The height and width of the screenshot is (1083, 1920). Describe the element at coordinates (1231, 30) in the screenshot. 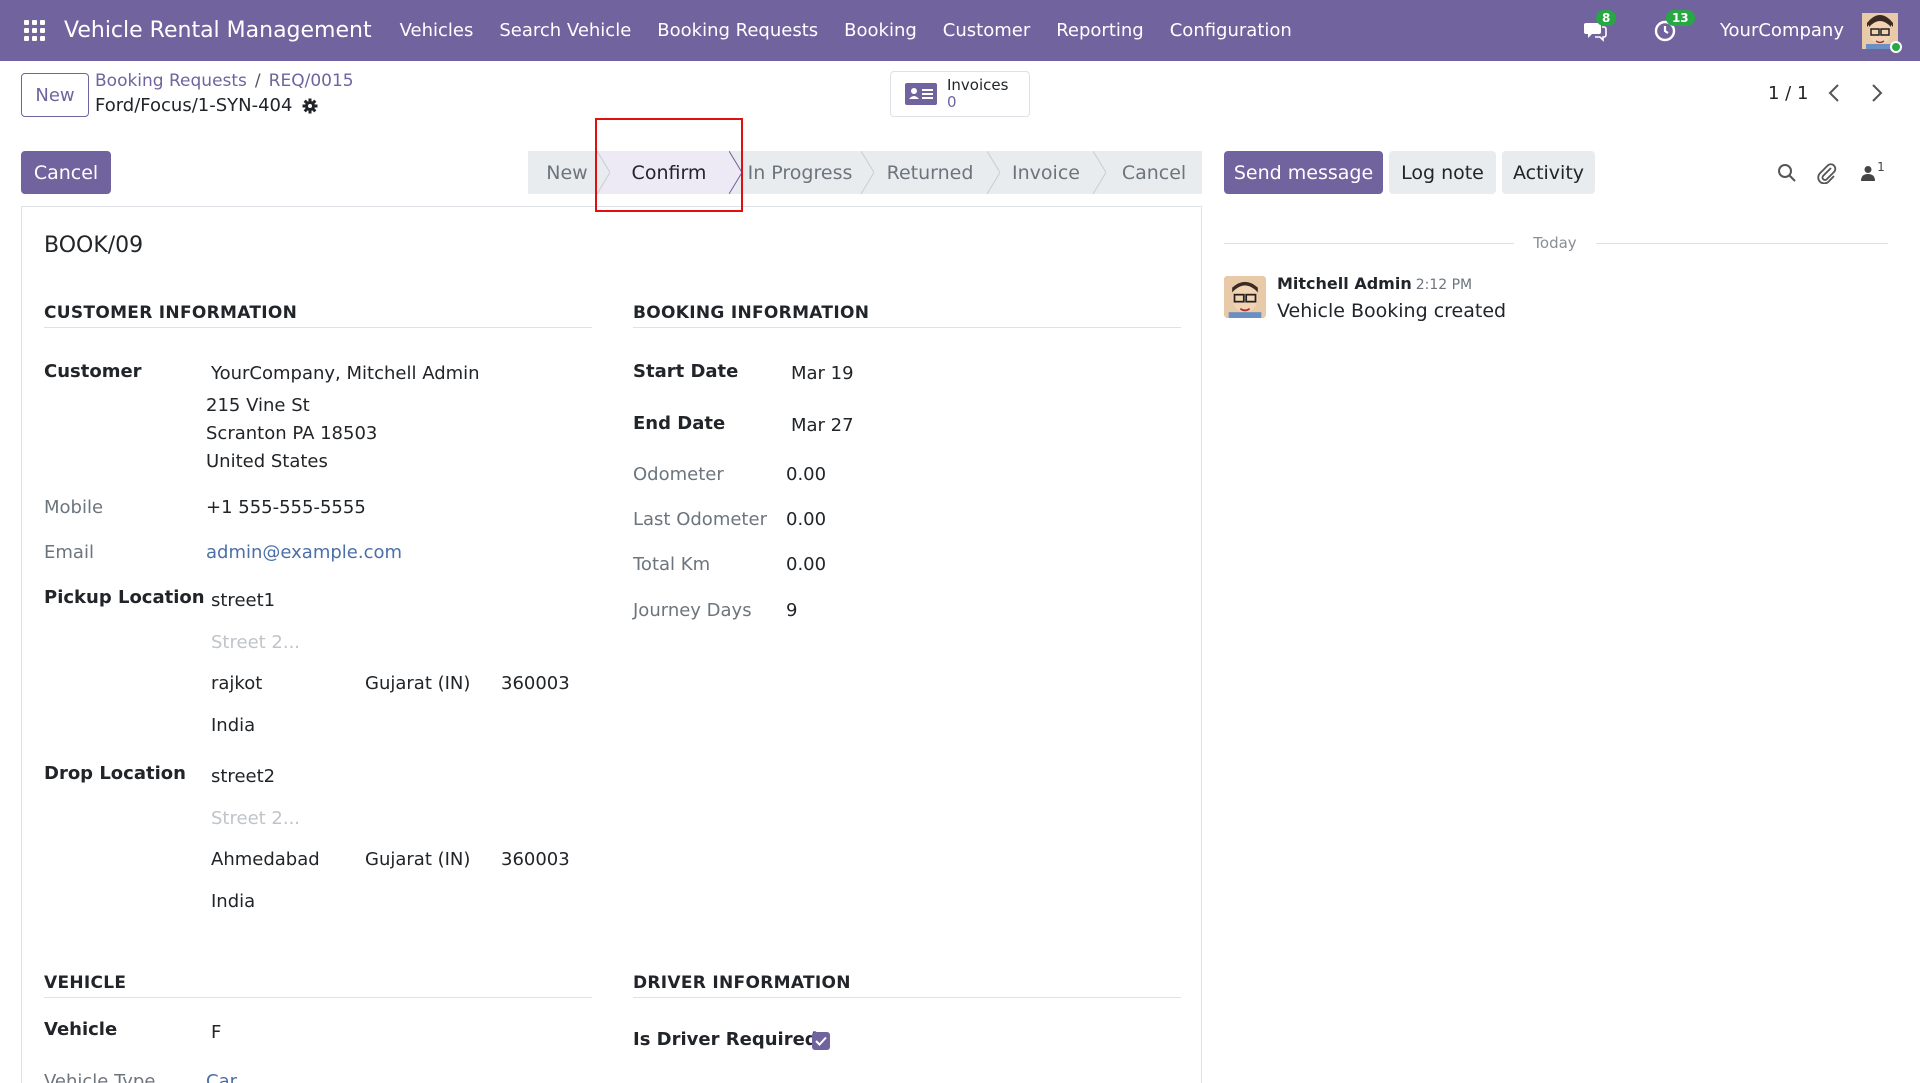

I see `menu-configuration: Configuration` at that location.